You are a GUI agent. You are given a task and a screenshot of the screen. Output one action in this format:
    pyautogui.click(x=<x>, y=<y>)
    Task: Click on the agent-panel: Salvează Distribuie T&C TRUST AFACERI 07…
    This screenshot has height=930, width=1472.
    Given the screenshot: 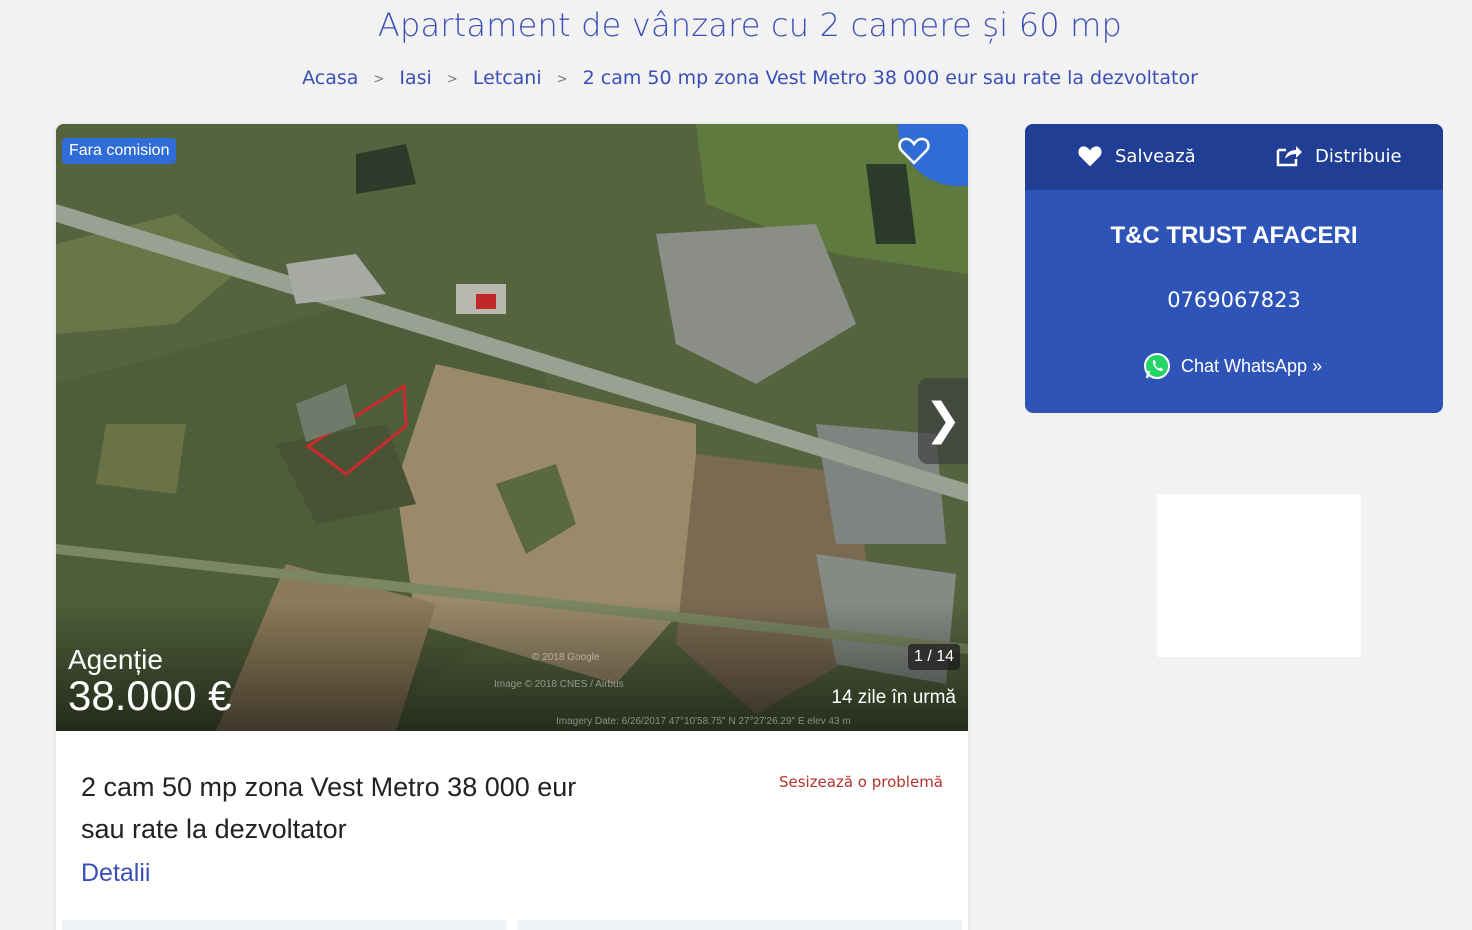 What is the action you would take?
    pyautogui.click(x=1234, y=268)
    